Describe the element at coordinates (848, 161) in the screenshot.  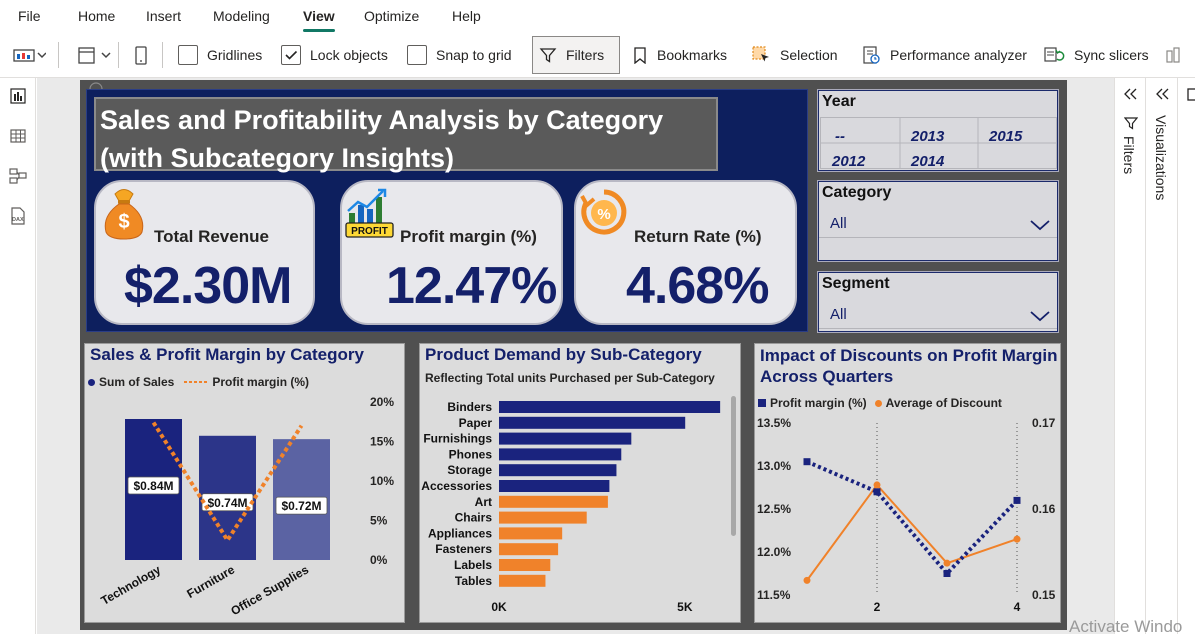
I see `year-option: 2012` at that location.